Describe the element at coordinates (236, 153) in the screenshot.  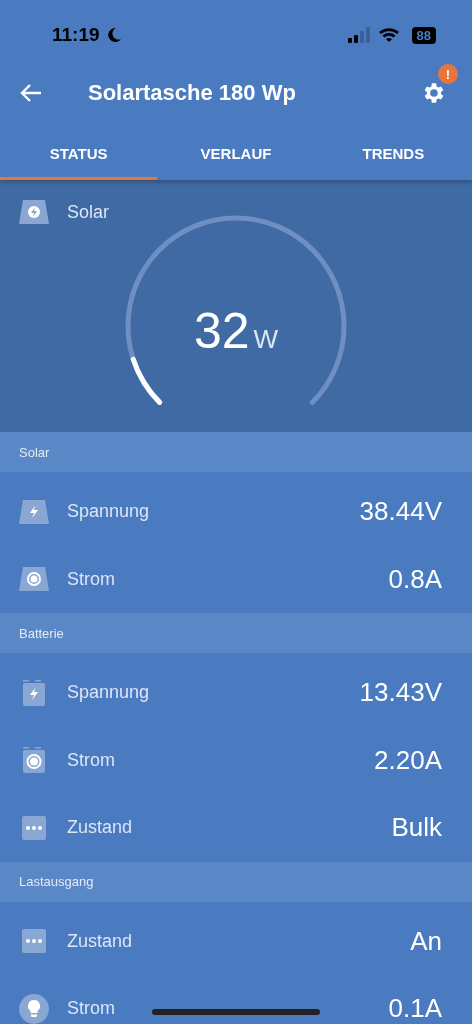
I see `tab: VERLAUF` at that location.